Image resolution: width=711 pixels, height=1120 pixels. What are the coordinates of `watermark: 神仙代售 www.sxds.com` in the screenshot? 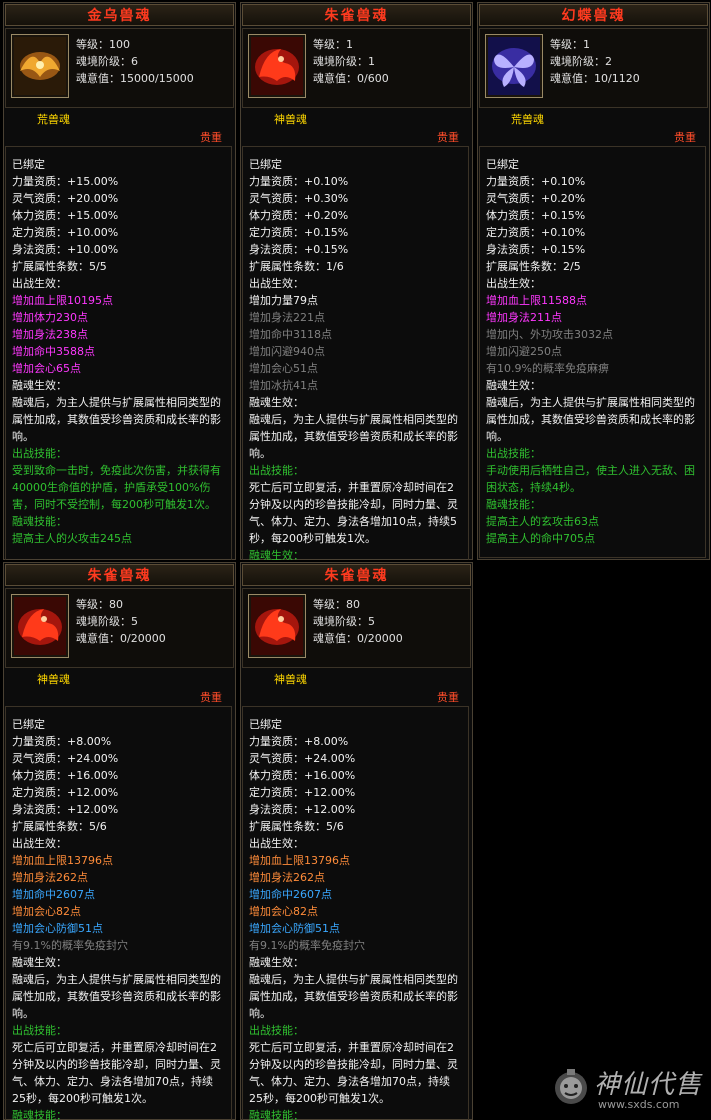 It's located at (627, 1087).